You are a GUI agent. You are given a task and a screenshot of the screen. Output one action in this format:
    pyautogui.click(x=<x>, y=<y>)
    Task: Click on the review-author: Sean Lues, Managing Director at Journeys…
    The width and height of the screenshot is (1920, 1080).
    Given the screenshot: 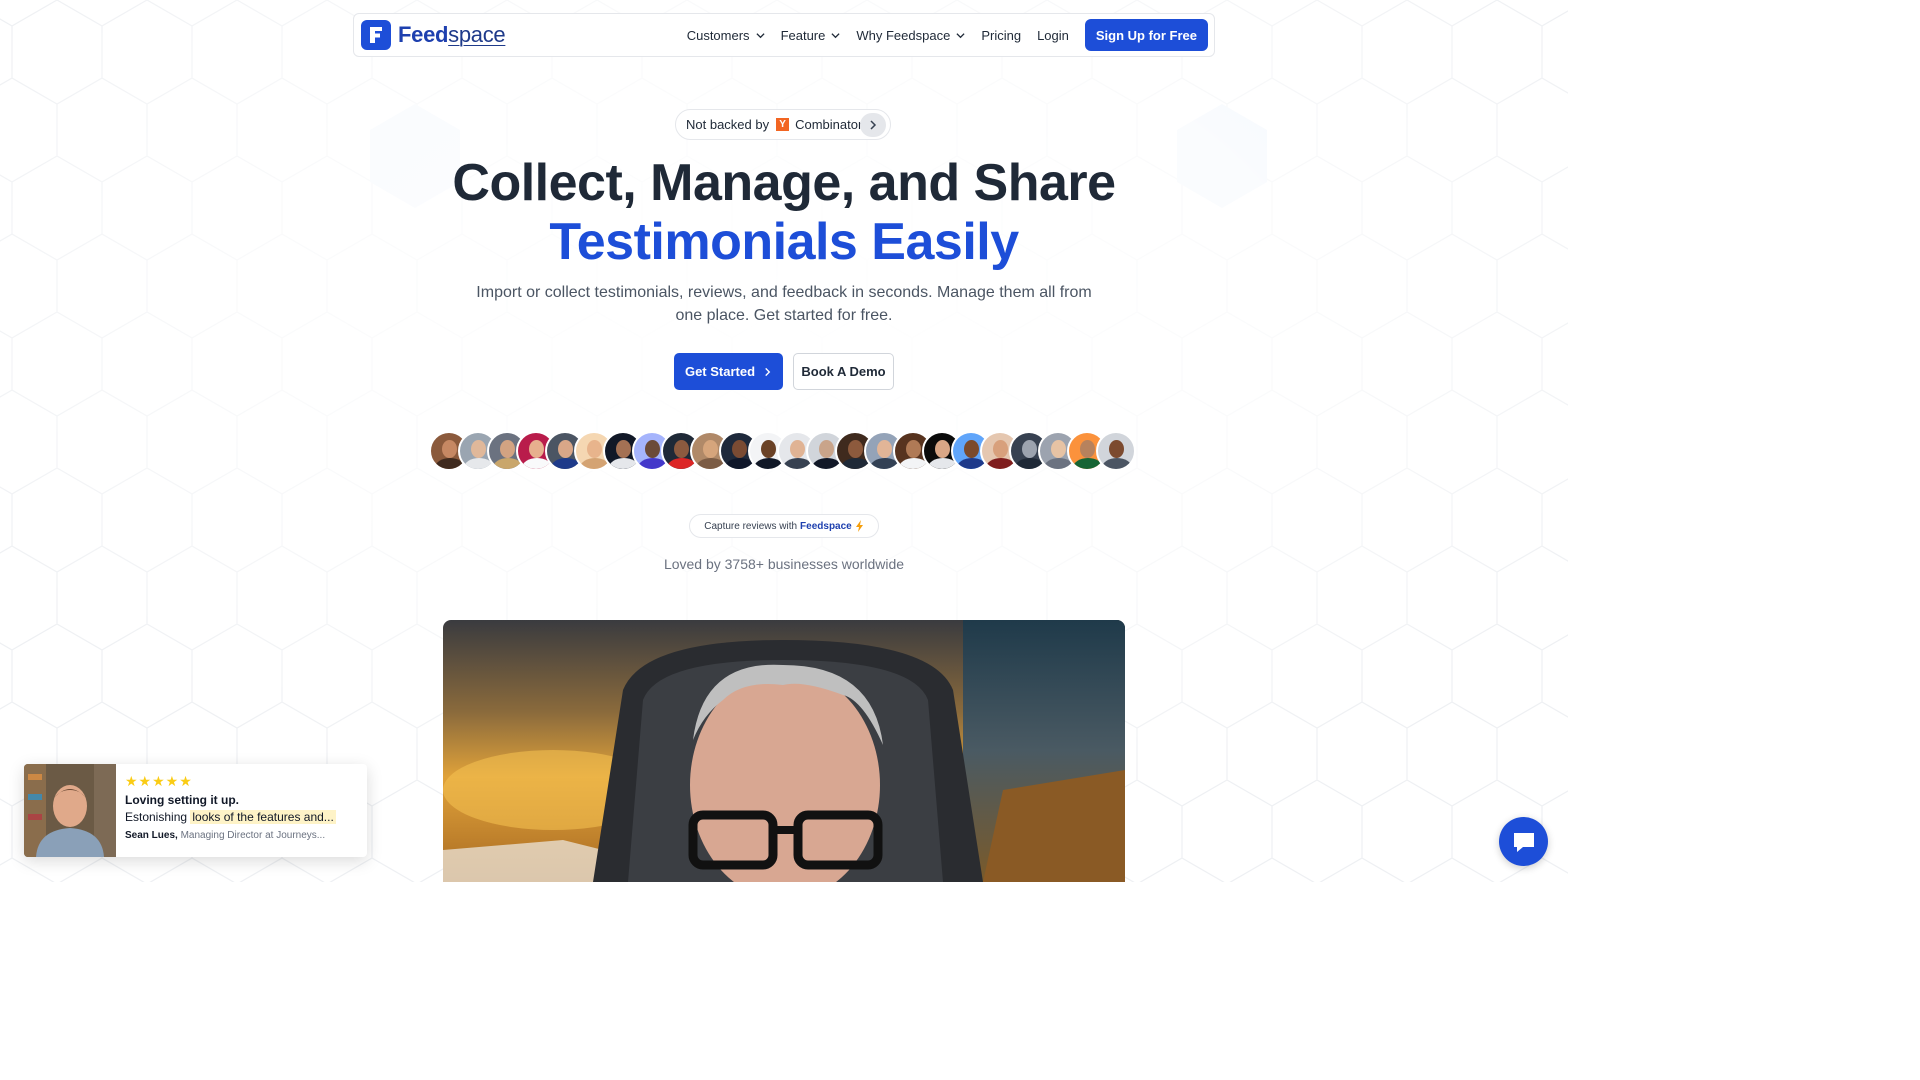 What is the action you would take?
    pyautogui.click(x=225, y=835)
    